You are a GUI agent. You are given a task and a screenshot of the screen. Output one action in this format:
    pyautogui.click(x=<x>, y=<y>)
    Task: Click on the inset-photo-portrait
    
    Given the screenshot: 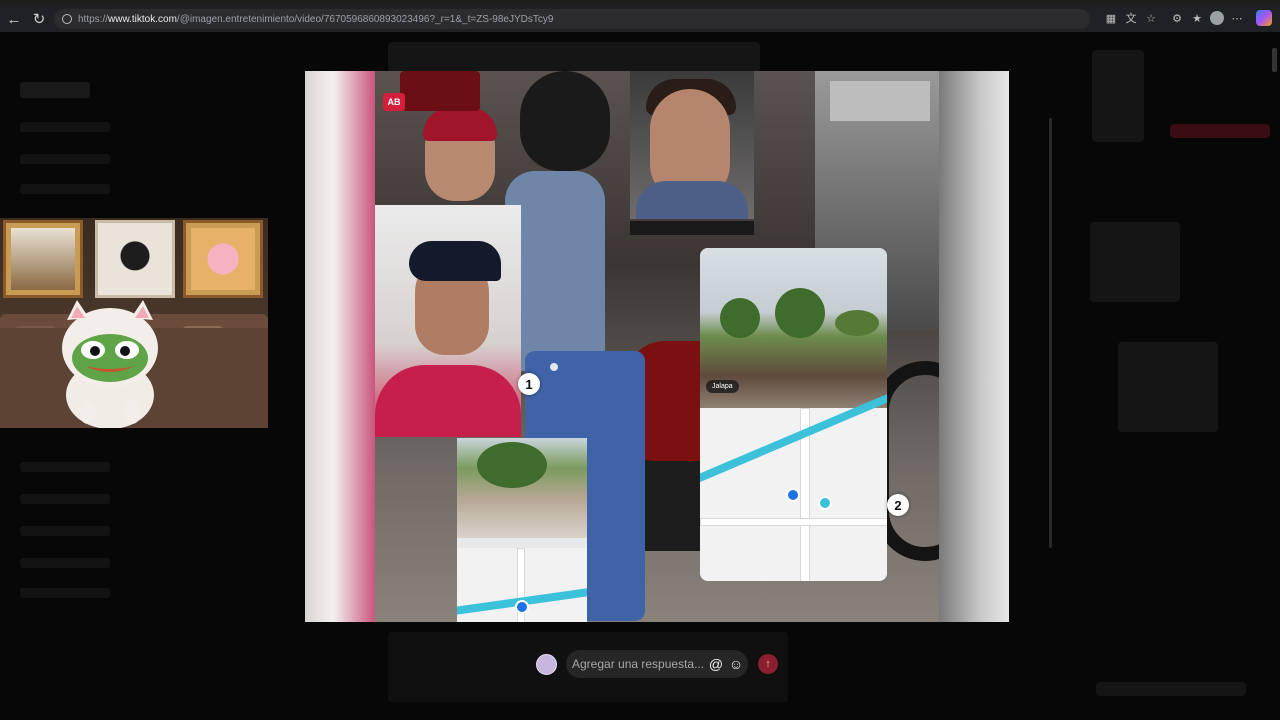 What is the action you would take?
    pyautogui.click(x=448, y=321)
    